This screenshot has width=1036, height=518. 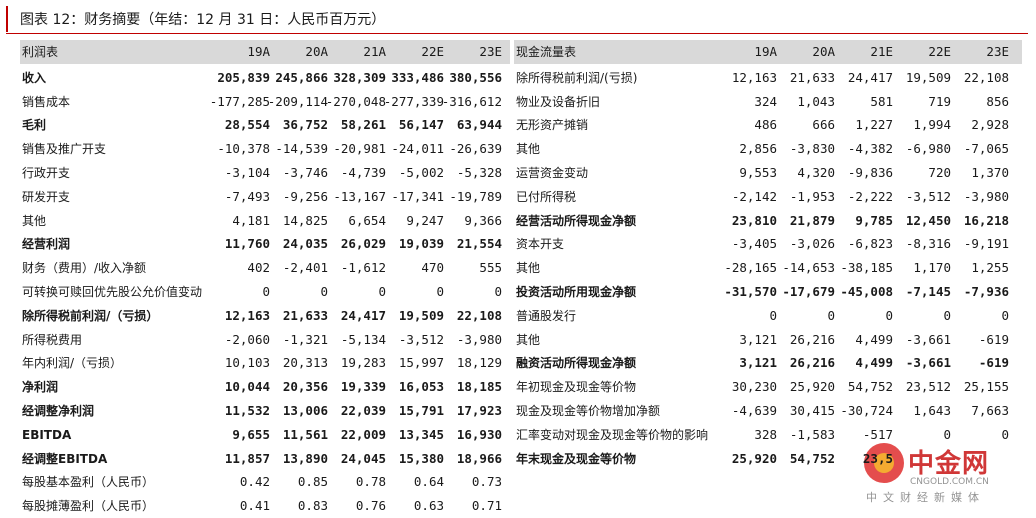 I want to click on income-row-label: 所得税费用, so click(x=52, y=339).